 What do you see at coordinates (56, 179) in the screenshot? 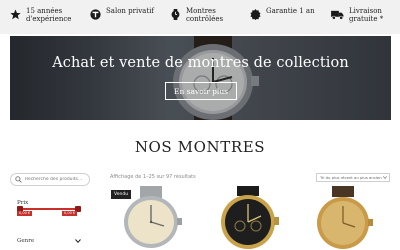
I see `search-input` at bounding box center [56, 179].